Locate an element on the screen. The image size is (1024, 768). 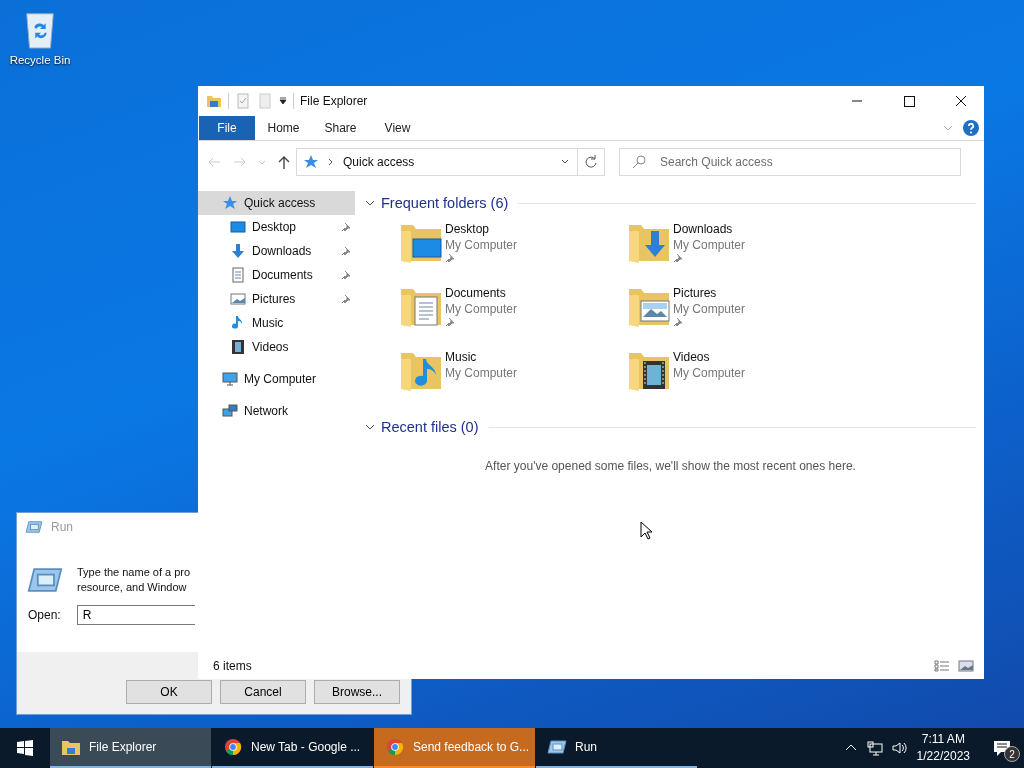
refresh-icon is located at coordinates (591, 162).